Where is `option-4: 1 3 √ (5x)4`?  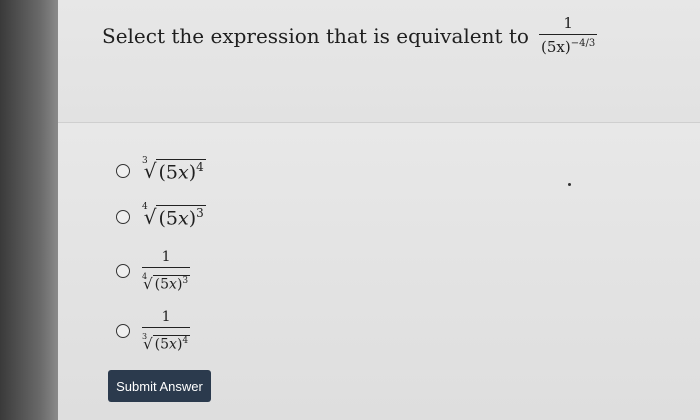 option-4: 1 3 √ (5x)4 is located at coordinates (153, 331).